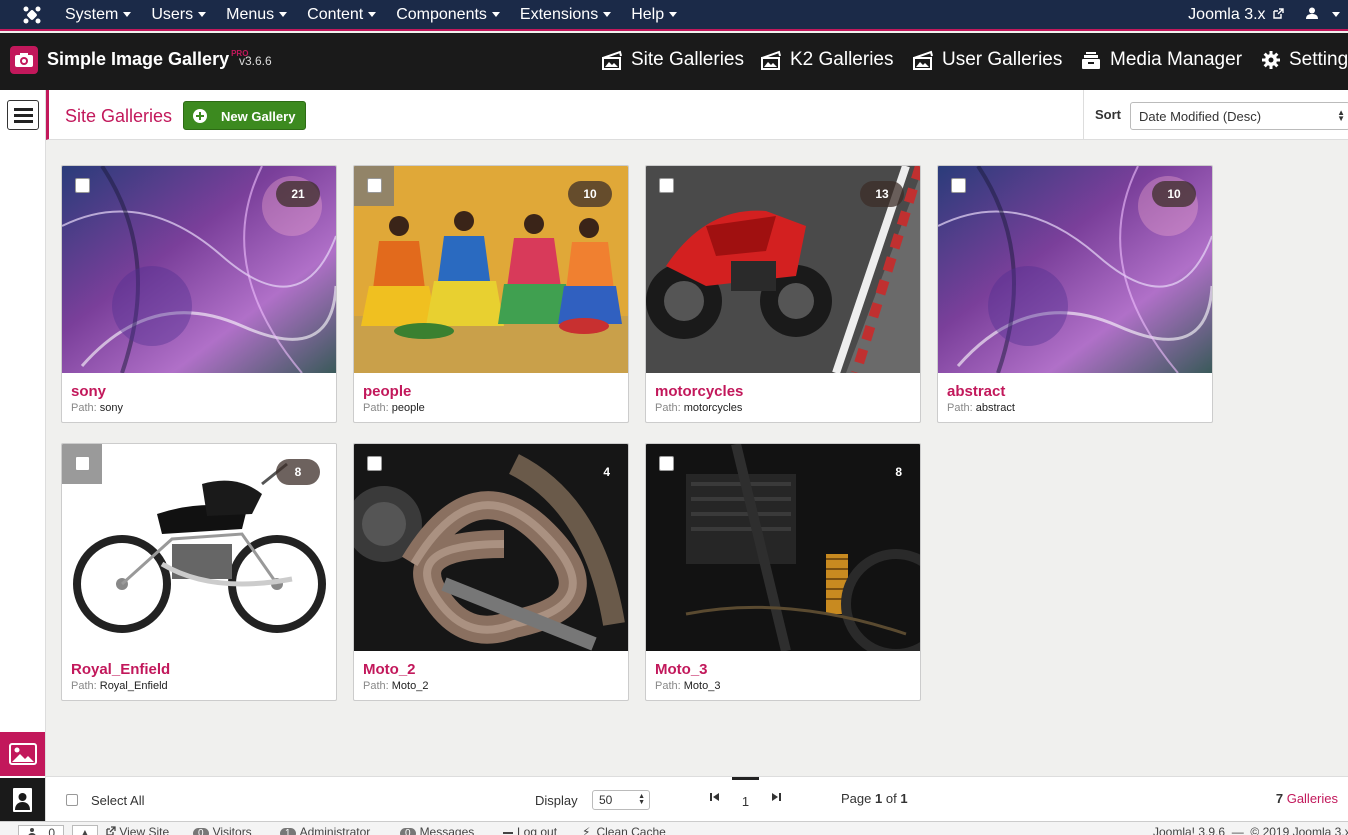 This screenshot has width=1348, height=835. What do you see at coordinates (1189, 830) in the screenshot?
I see `version-text: Joomla! 3.9.6` at bounding box center [1189, 830].